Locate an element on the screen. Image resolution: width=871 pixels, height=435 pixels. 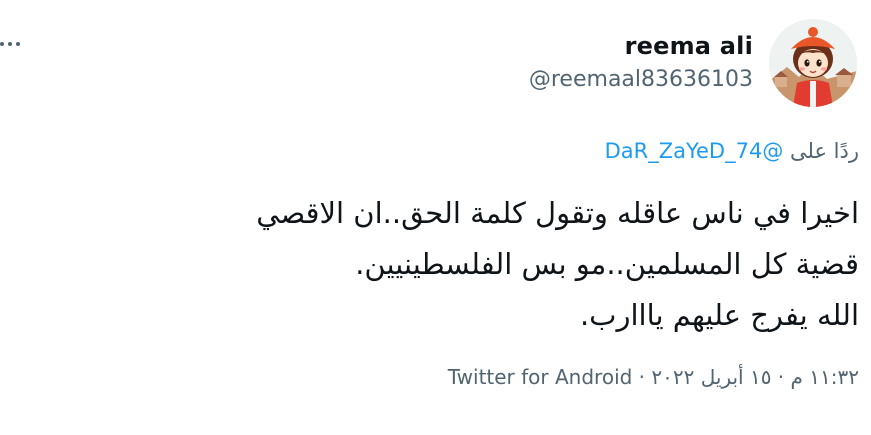
more-options-button is located at coordinates (14, 44).